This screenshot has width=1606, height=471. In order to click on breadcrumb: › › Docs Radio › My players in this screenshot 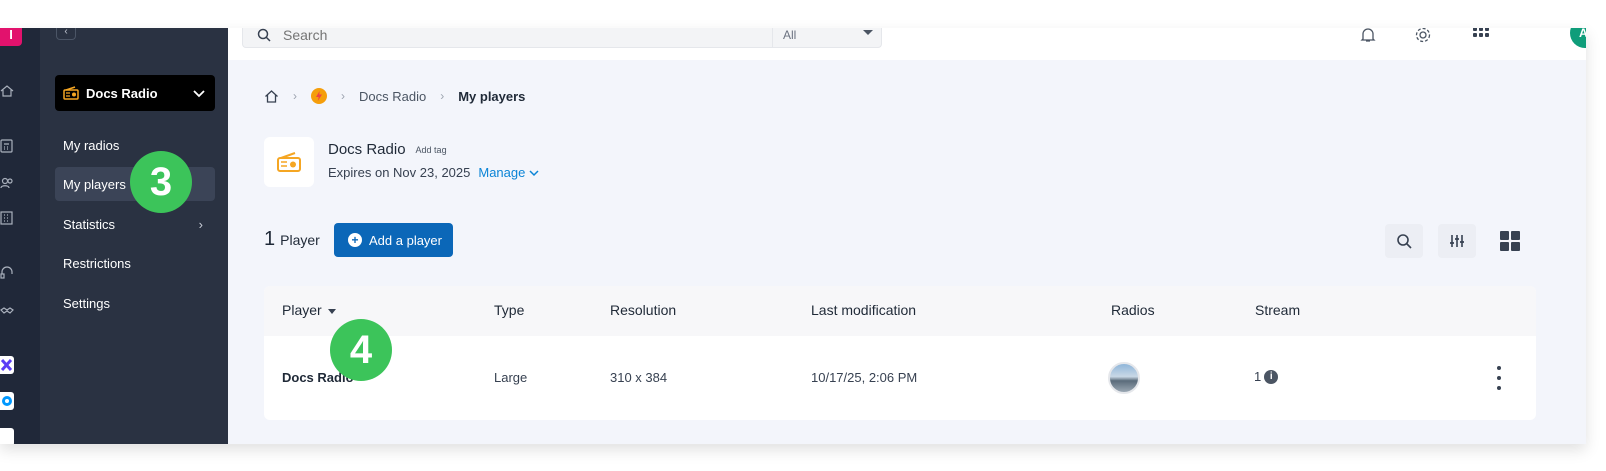, I will do `click(394, 96)`.